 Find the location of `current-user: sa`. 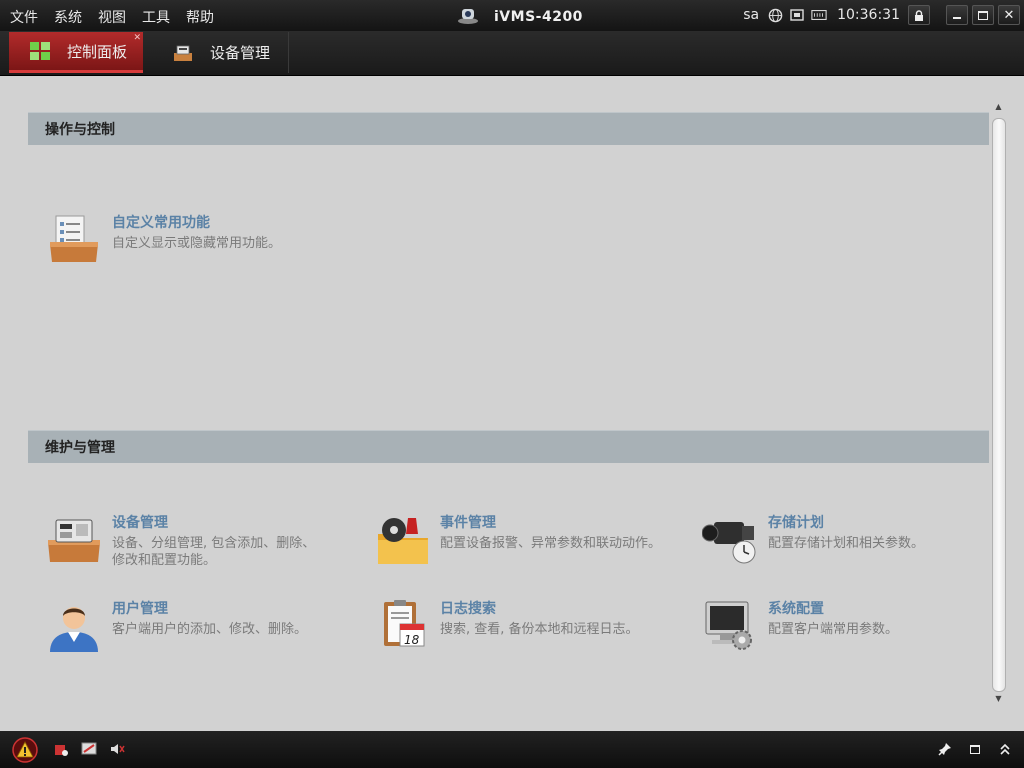

current-user: sa is located at coordinates (751, 15).